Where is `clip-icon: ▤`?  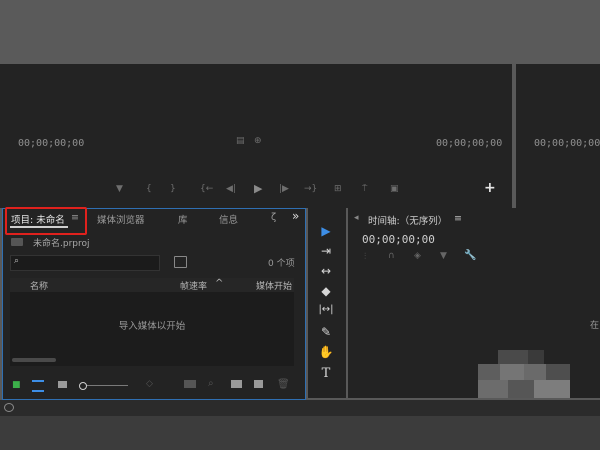
clip-icon: ▤ is located at coordinates (240, 141).